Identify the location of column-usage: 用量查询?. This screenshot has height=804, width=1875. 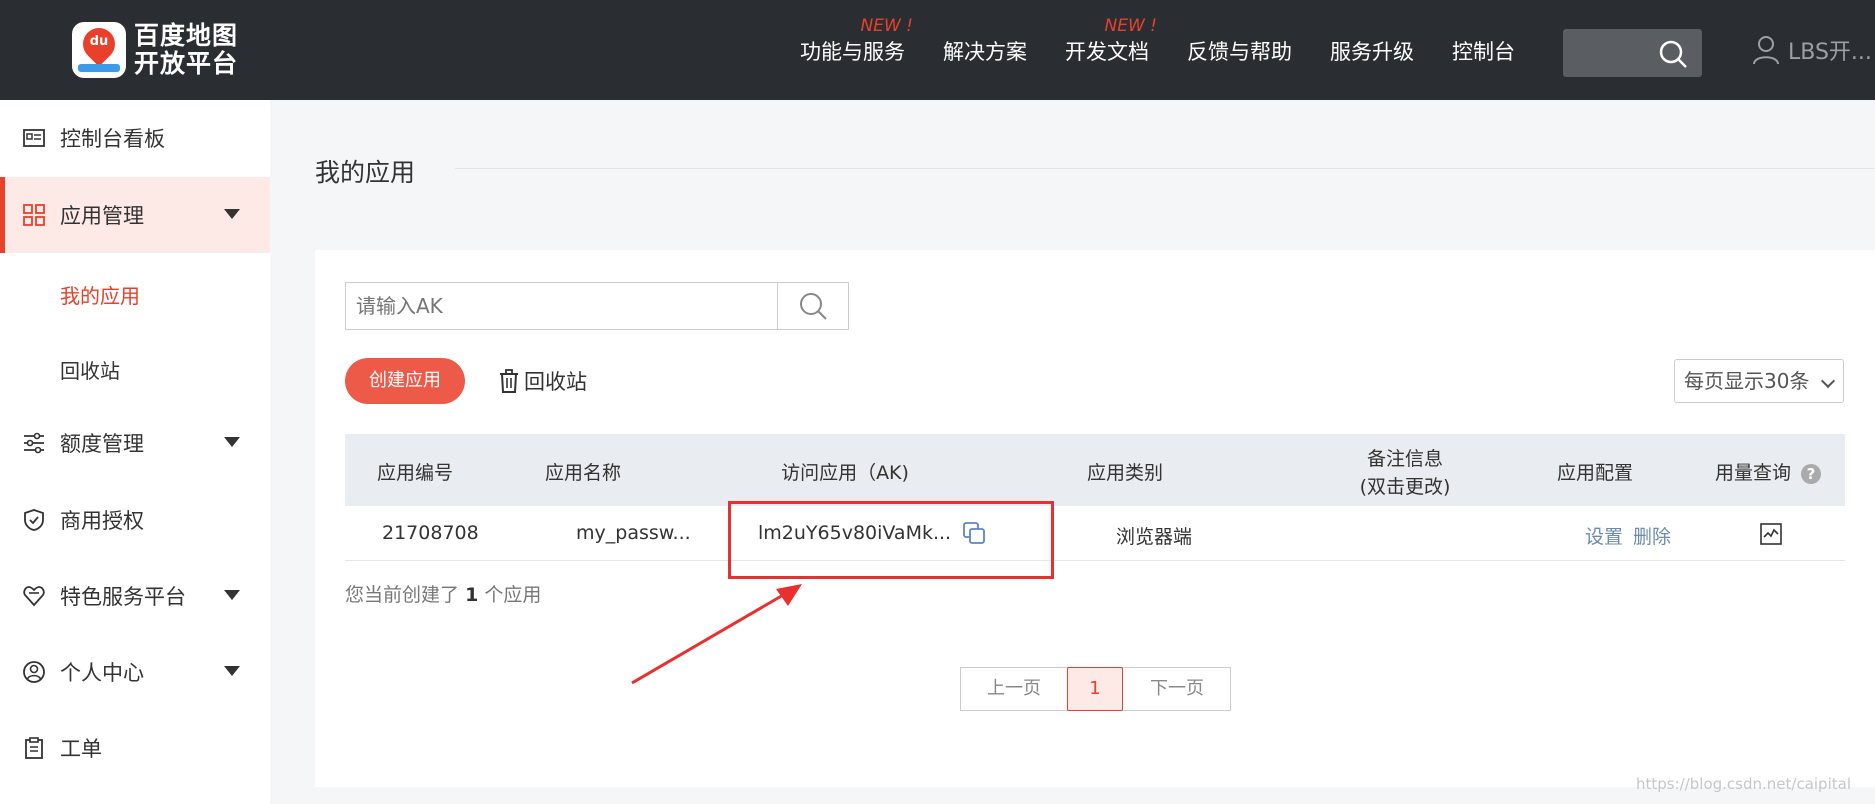
(1777, 471).